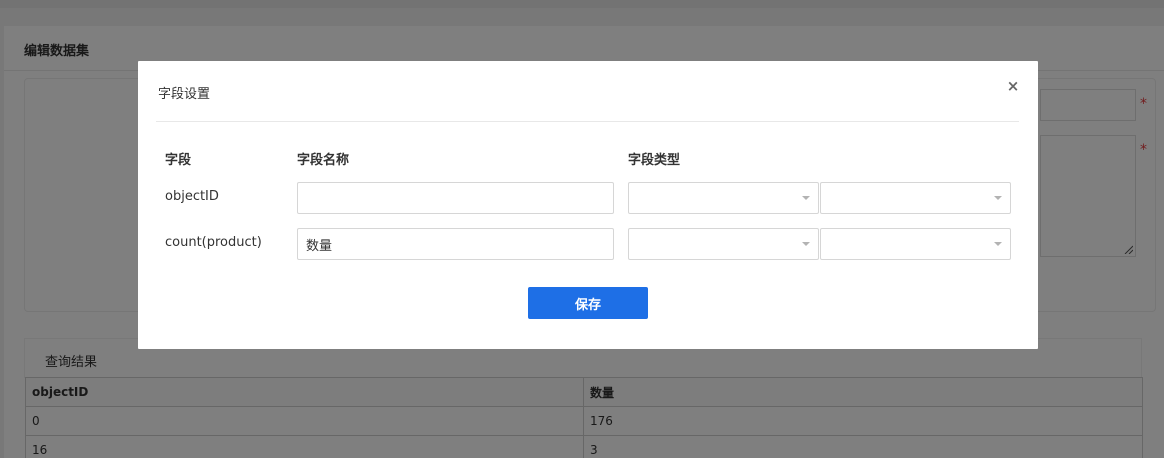 The width and height of the screenshot is (1164, 458). I want to click on field-label-count-product: count(product), so click(213, 242).